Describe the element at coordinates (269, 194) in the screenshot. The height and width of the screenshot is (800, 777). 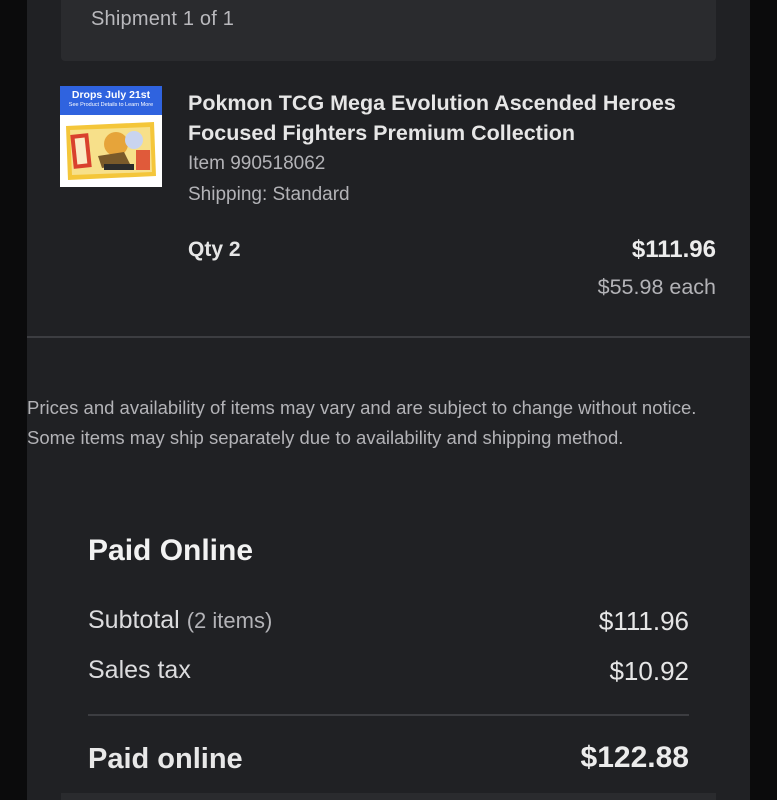
I see `shipping-method: Shipping: Standard` at that location.